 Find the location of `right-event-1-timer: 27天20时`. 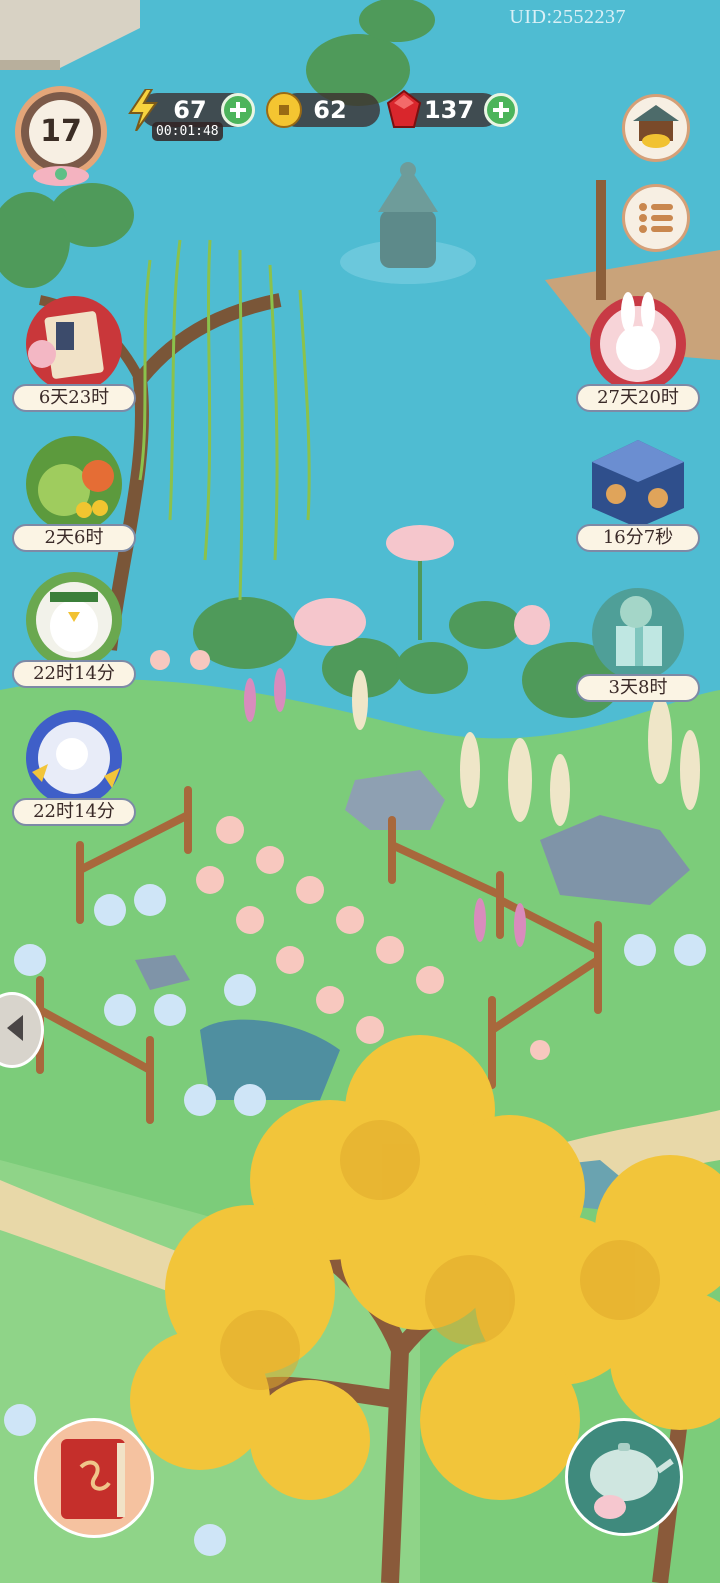

right-event-1-timer: 27天20时 is located at coordinates (638, 398).